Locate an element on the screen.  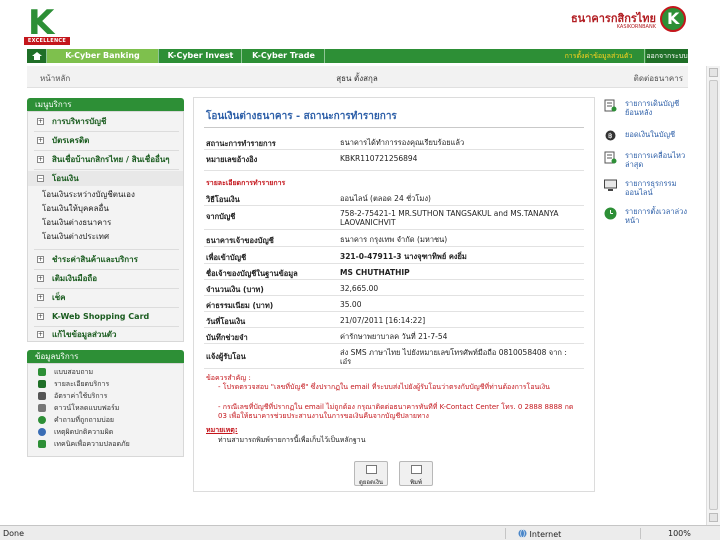
transfer-method-value: ออนไลน์ (ตลอด 24 ชั่วโมง) is located at coordinates (385, 198).